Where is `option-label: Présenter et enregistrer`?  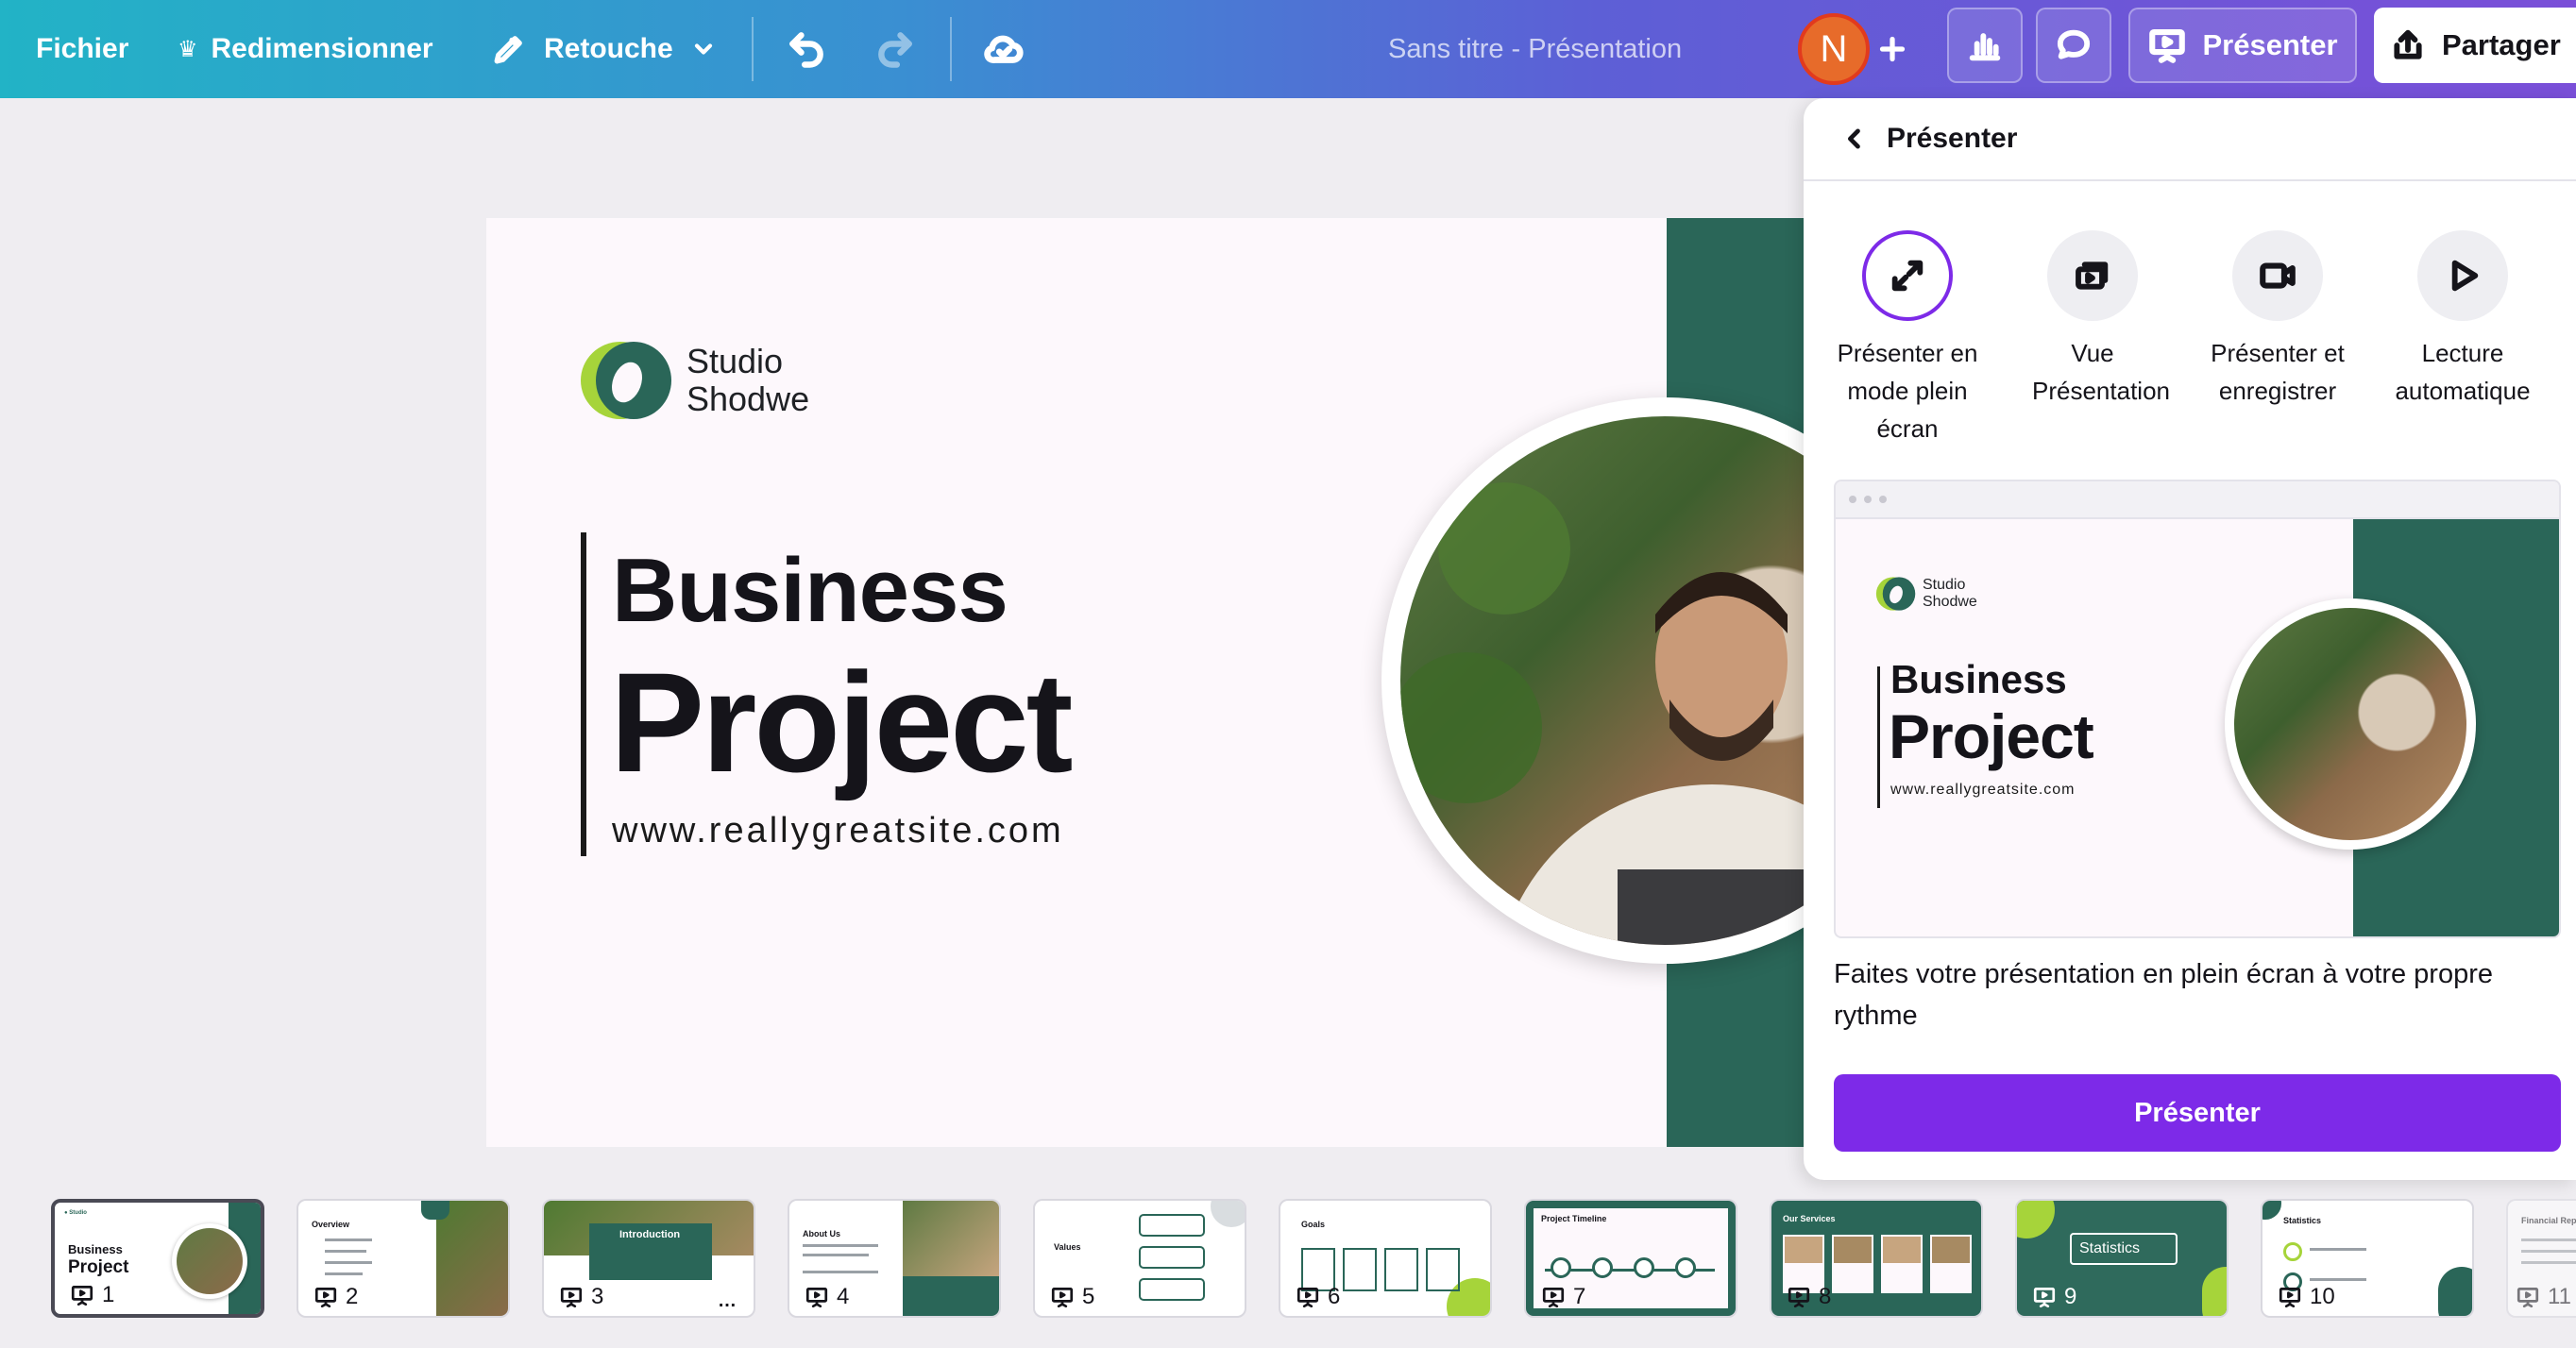 option-label: Présenter et enregistrer is located at coordinates (2278, 372).